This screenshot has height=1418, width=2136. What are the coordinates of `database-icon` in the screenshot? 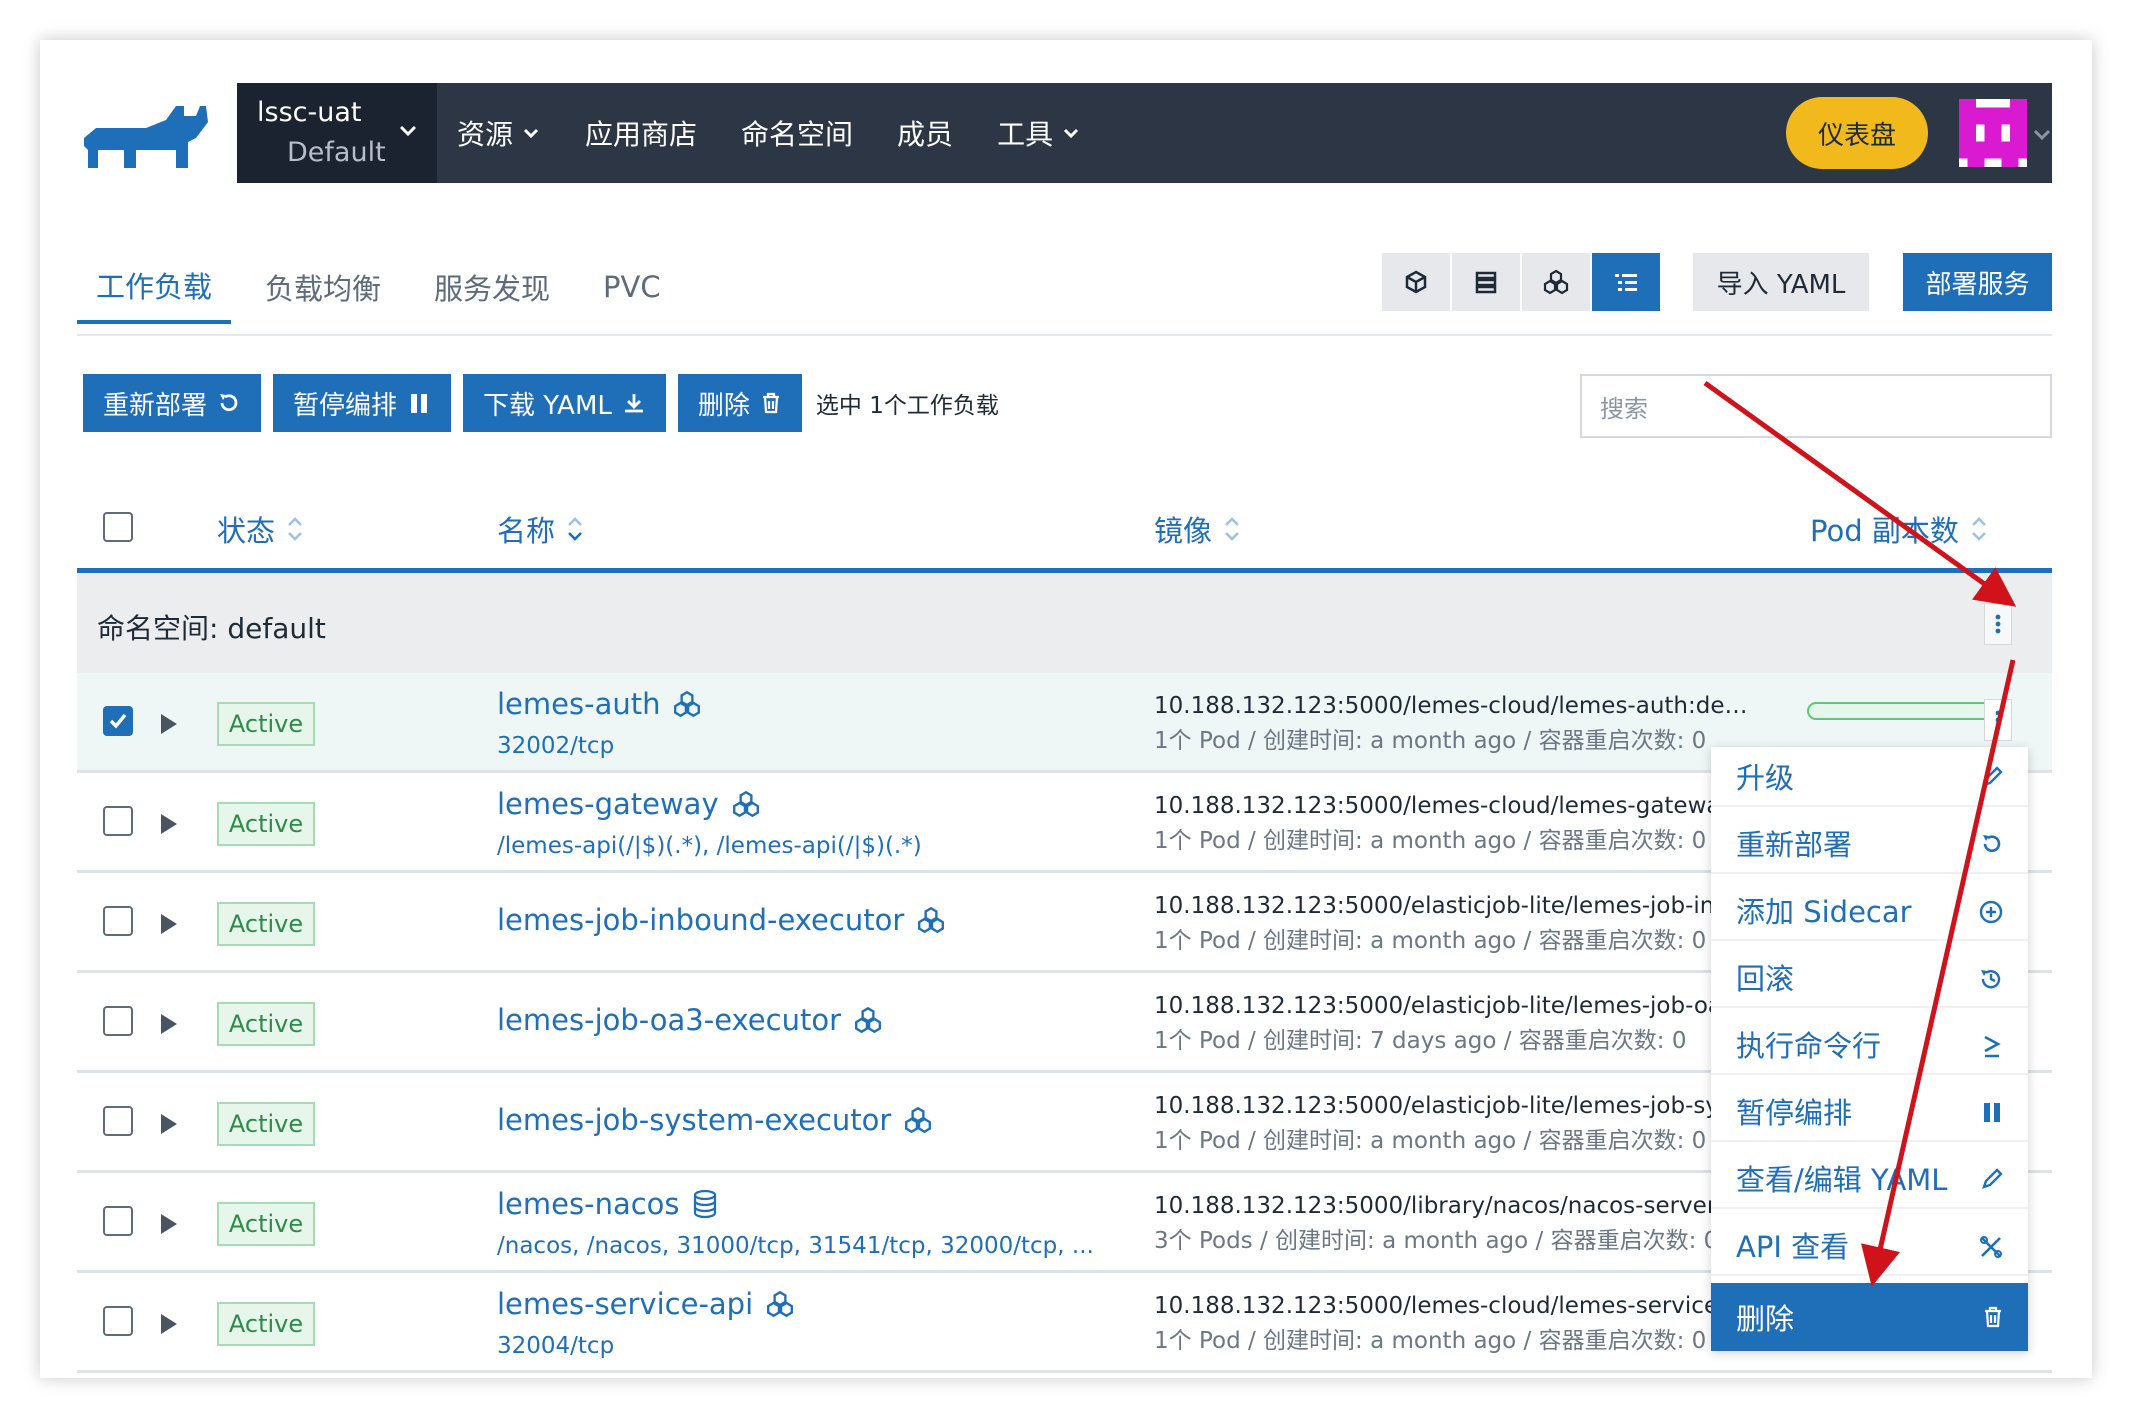 It's located at (704, 1204).